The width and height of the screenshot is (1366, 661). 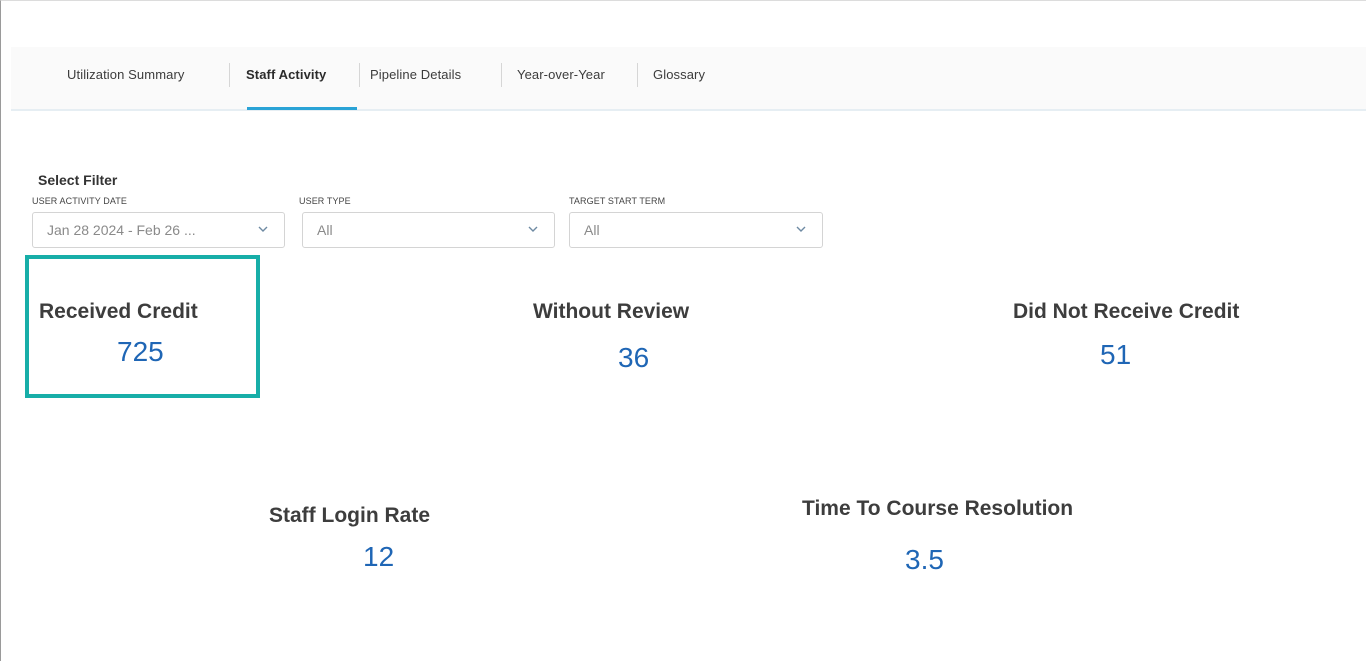 What do you see at coordinates (696, 230) in the screenshot?
I see `target-start-term-select: All` at bounding box center [696, 230].